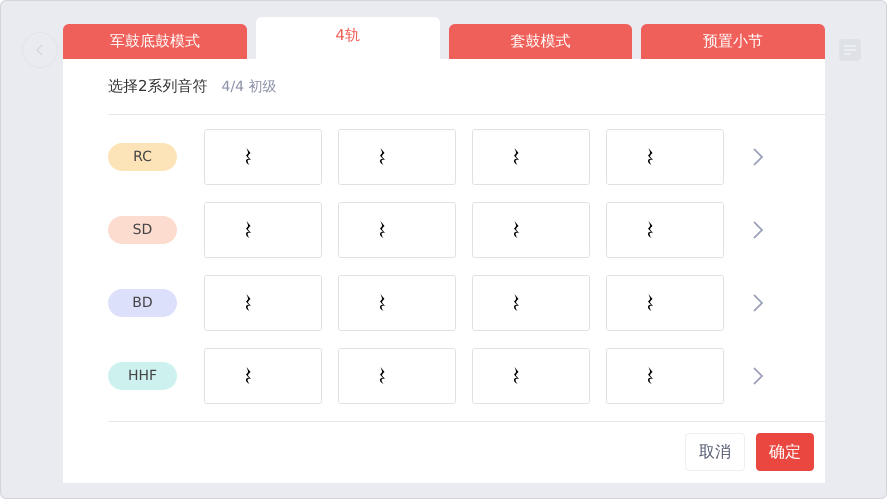  What do you see at coordinates (785, 452) in the screenshot?
I see `confirm-button: 确定` at bounding box center [785, 452].